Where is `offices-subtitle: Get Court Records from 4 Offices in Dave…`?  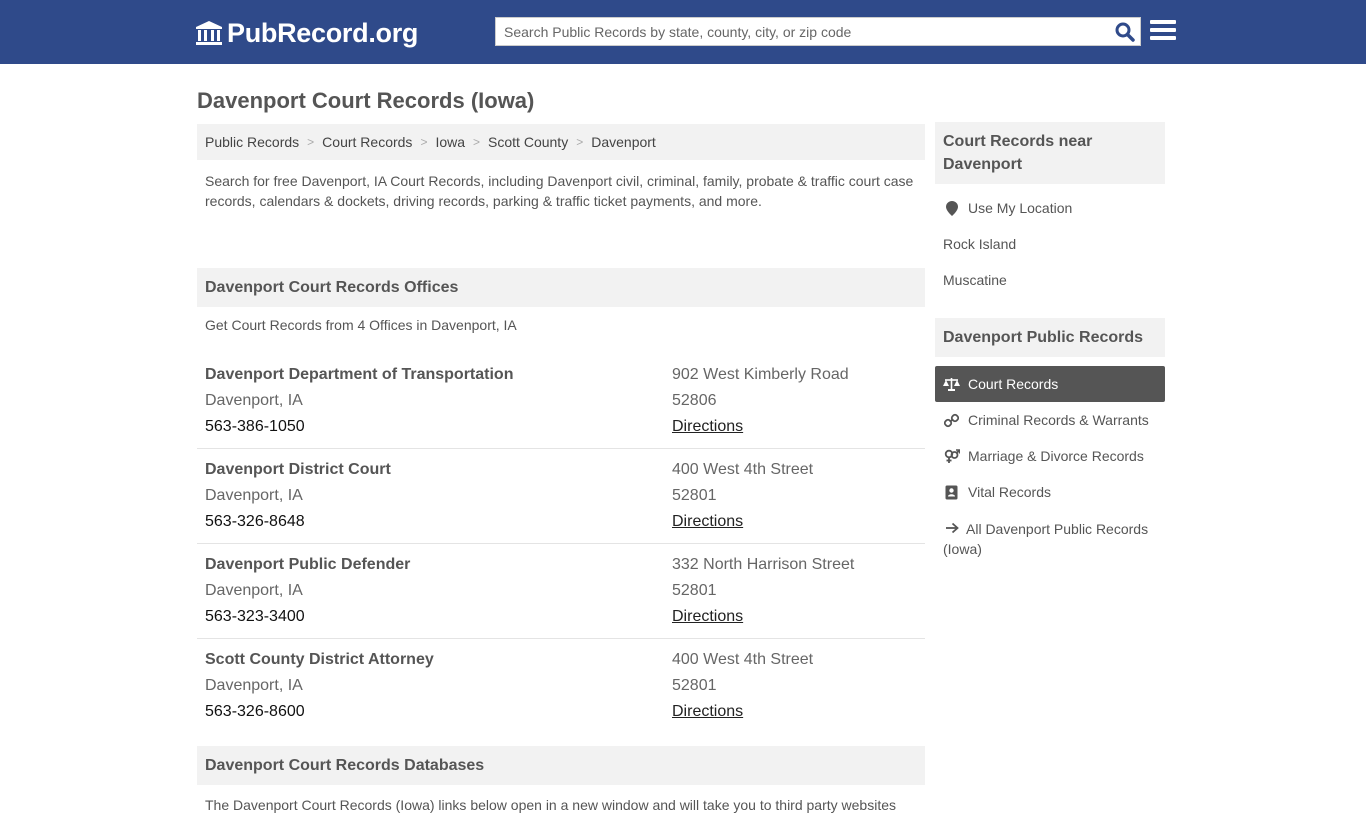
offices-subtitle: Get Court Records from 4 Offices in Dave… is located at coordinates (361, 325).